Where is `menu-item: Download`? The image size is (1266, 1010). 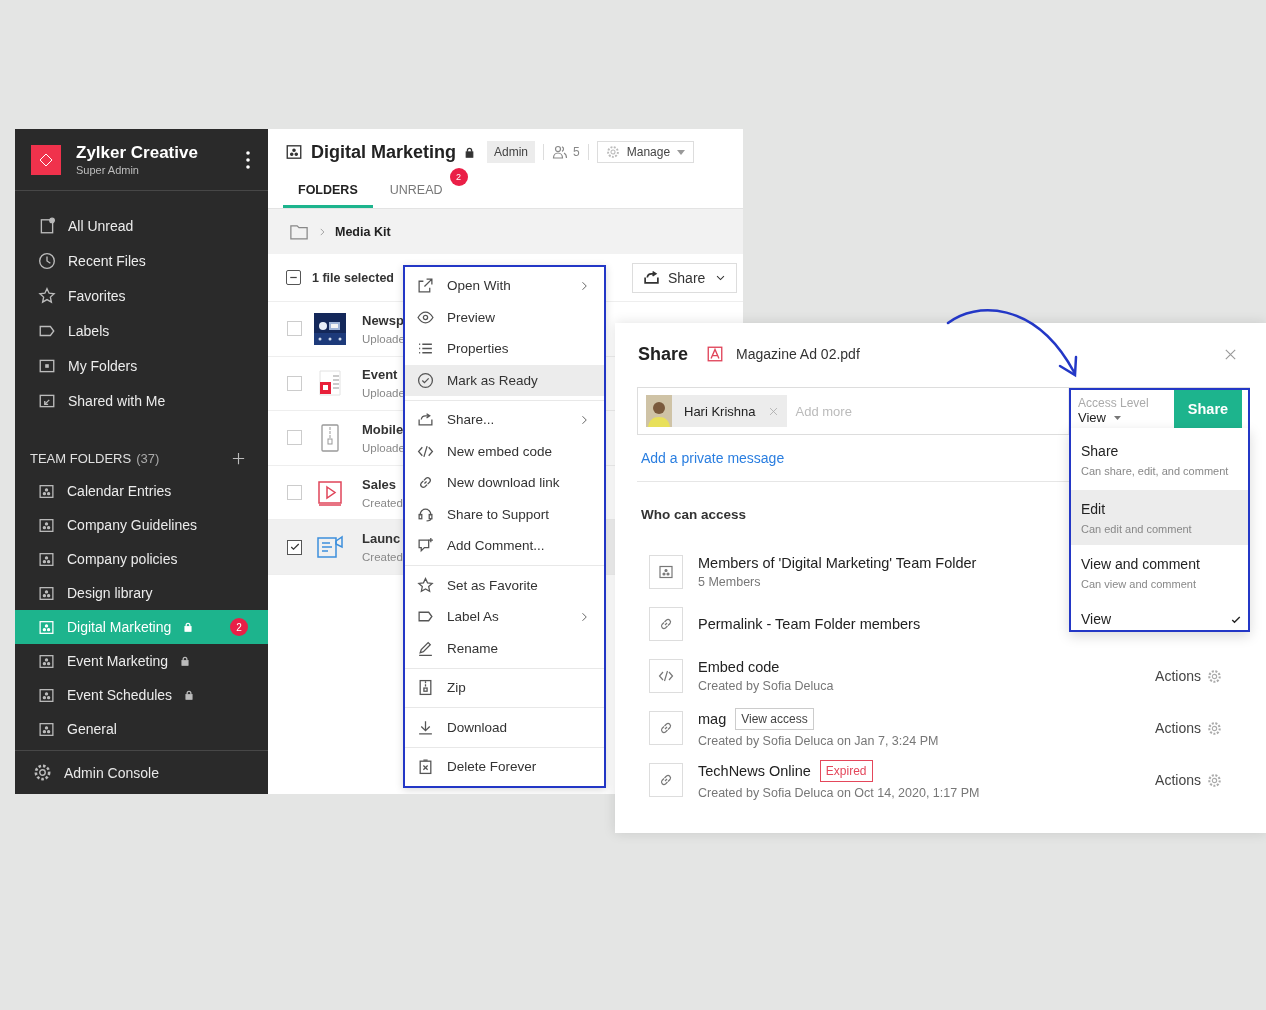
menu-item: Download is located at coordinates (504, 727).